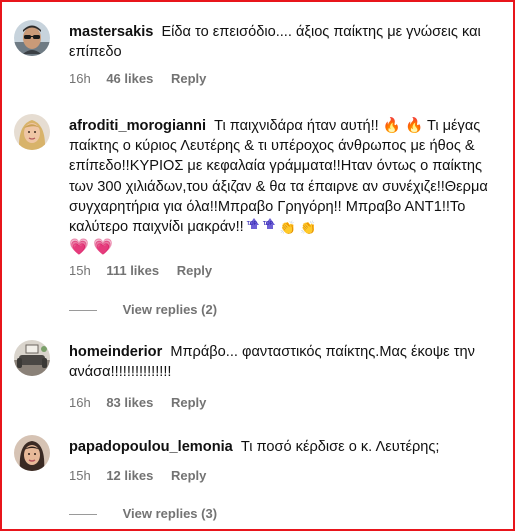  Describe the element at coordinates (129, 78) in the screenshot. I see `comment-likes: 46 likes` at that location.